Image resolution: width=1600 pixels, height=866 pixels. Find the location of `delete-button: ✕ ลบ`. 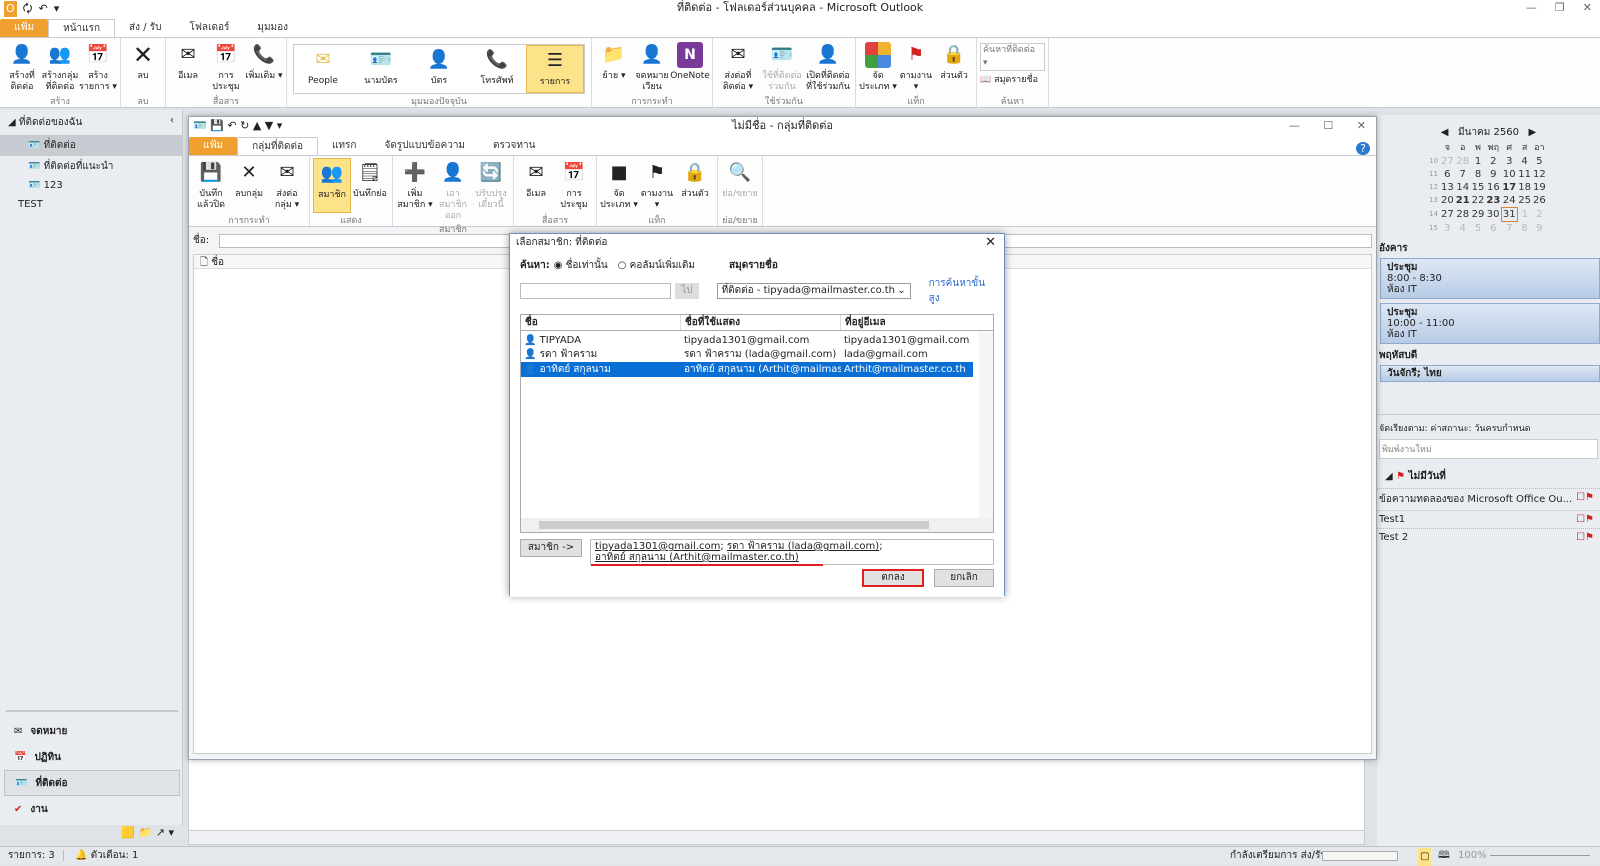

delete-button: ✕ ลบ is located at coordinates (143, 67).